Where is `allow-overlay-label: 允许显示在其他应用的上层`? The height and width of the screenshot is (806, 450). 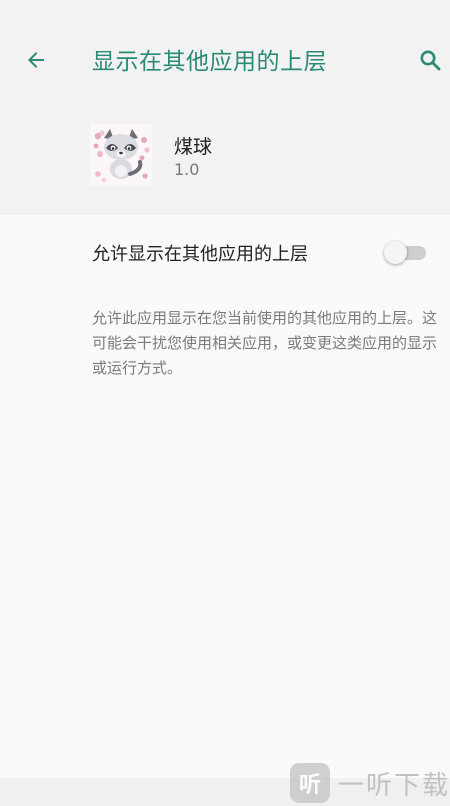 allow-overlay-label: 允许显示在其他应用的上层 is located at coordinates (200, 254).